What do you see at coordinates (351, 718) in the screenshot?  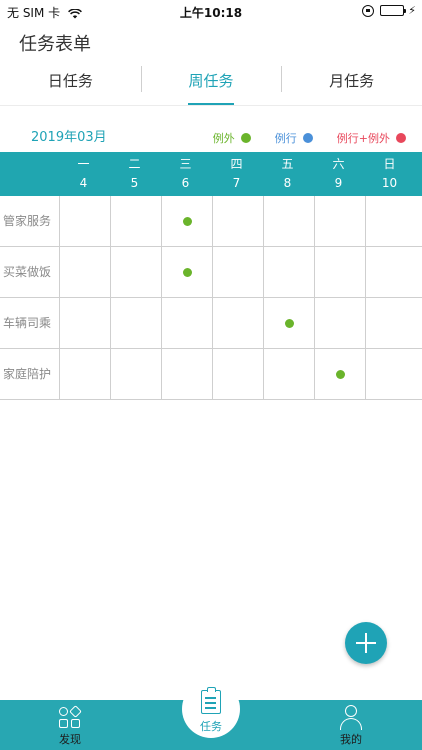 I see `user-icon` at bounding box center [351, 718].